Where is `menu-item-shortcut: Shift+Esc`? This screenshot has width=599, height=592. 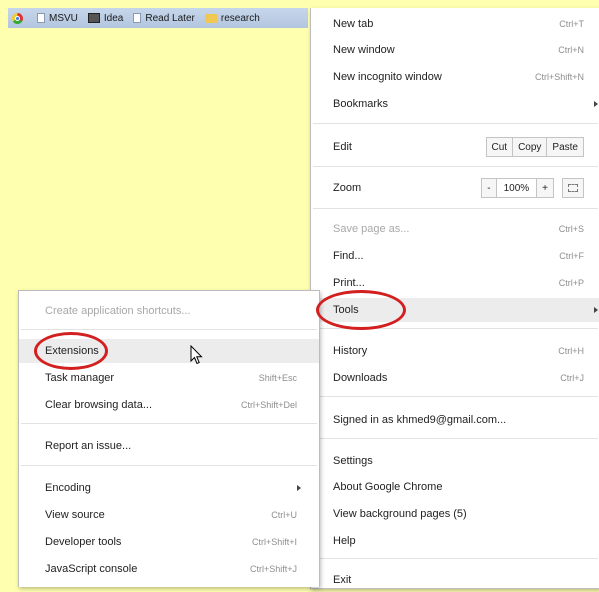
menu-item-shortcut: Shift+Esc is located at coordinates (277, 378).